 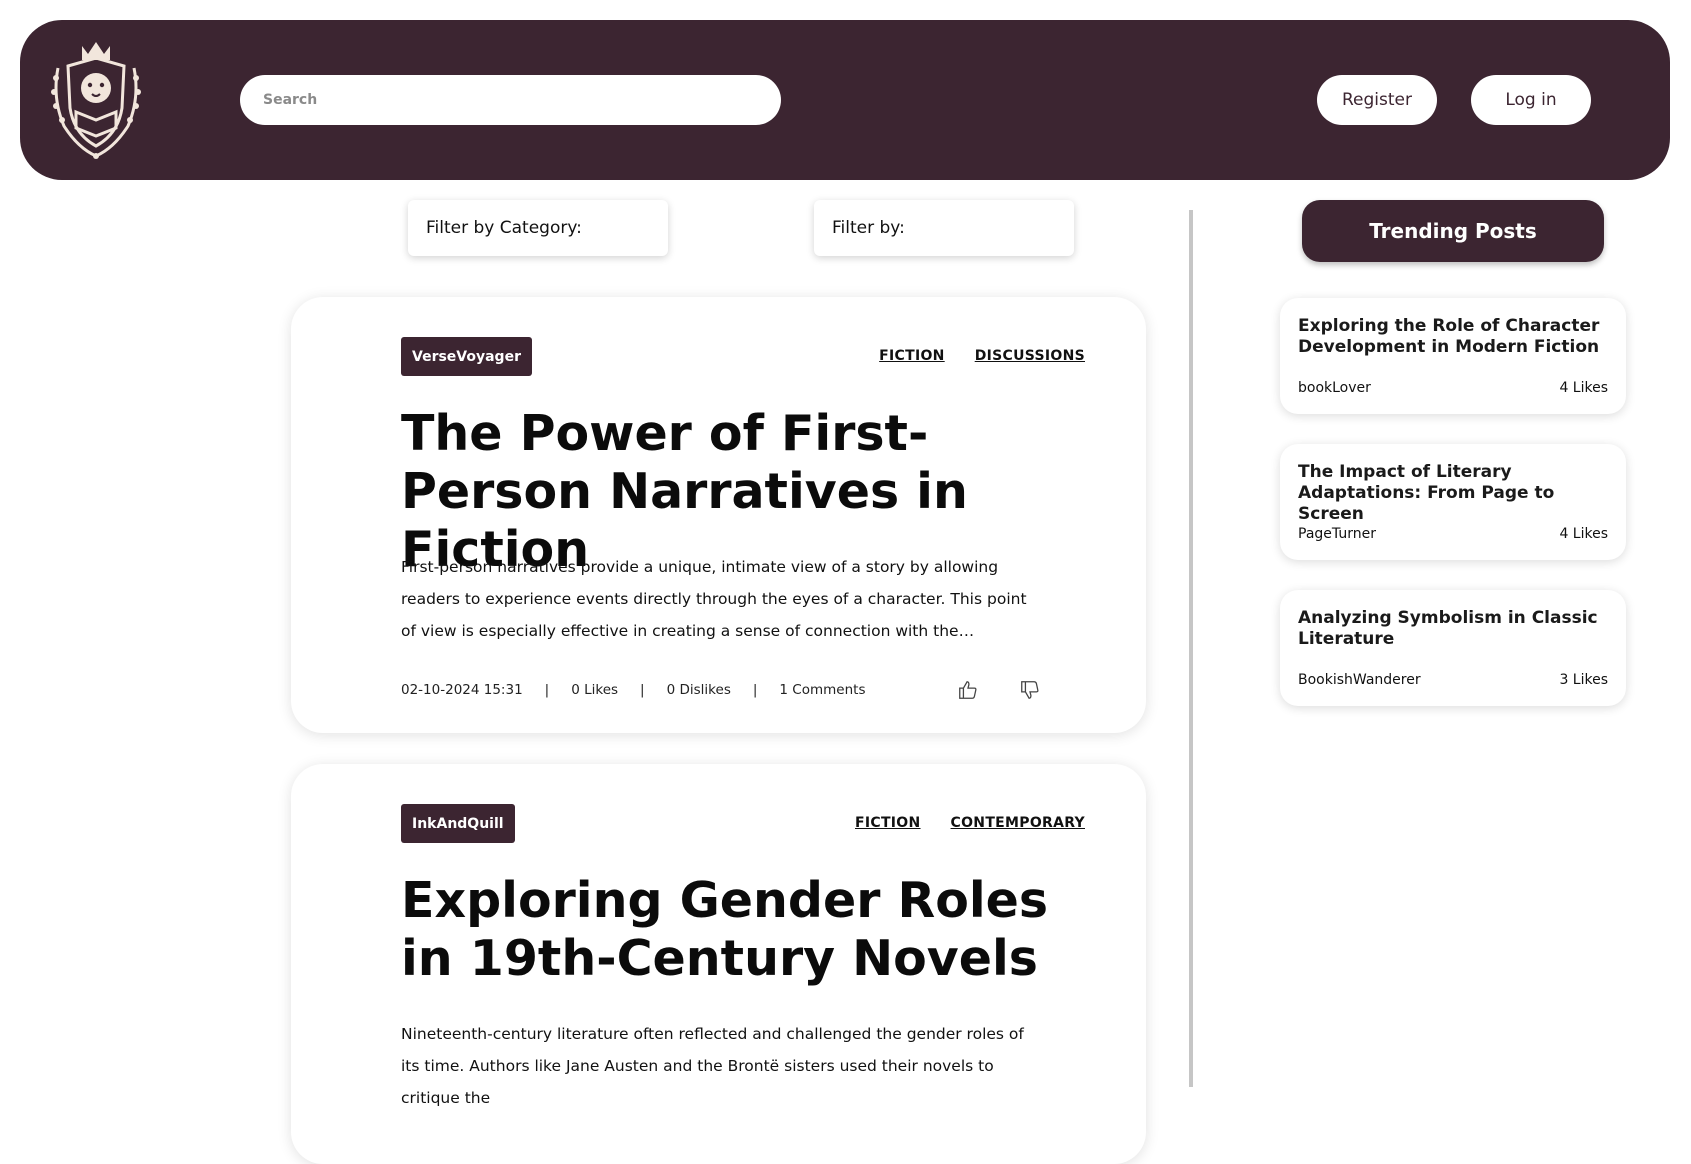 I want to click on dislike-button, so click(x=1030, y=690).